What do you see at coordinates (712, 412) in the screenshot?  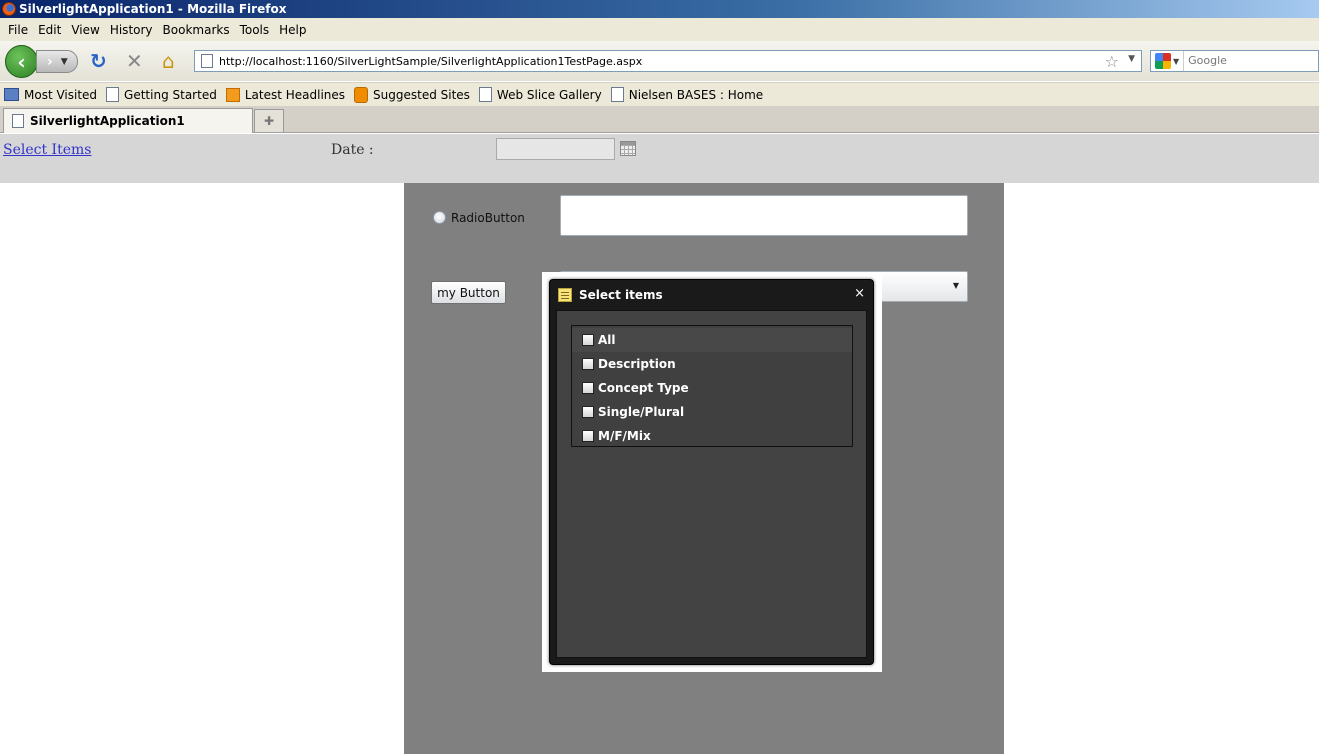 I see `list-item-single-plural: Single/Plural` at bounding box center [712, 412].